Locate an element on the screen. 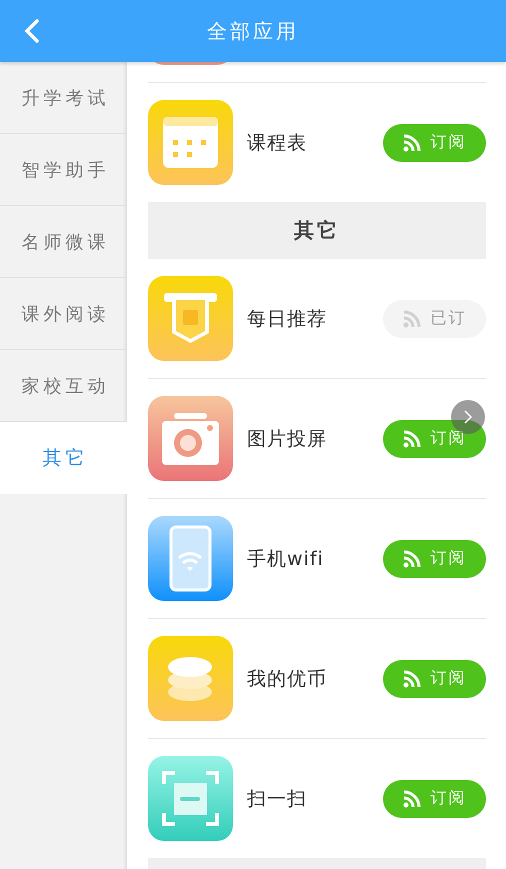  category-tab: 其它 is located at coordinates (63, 458).